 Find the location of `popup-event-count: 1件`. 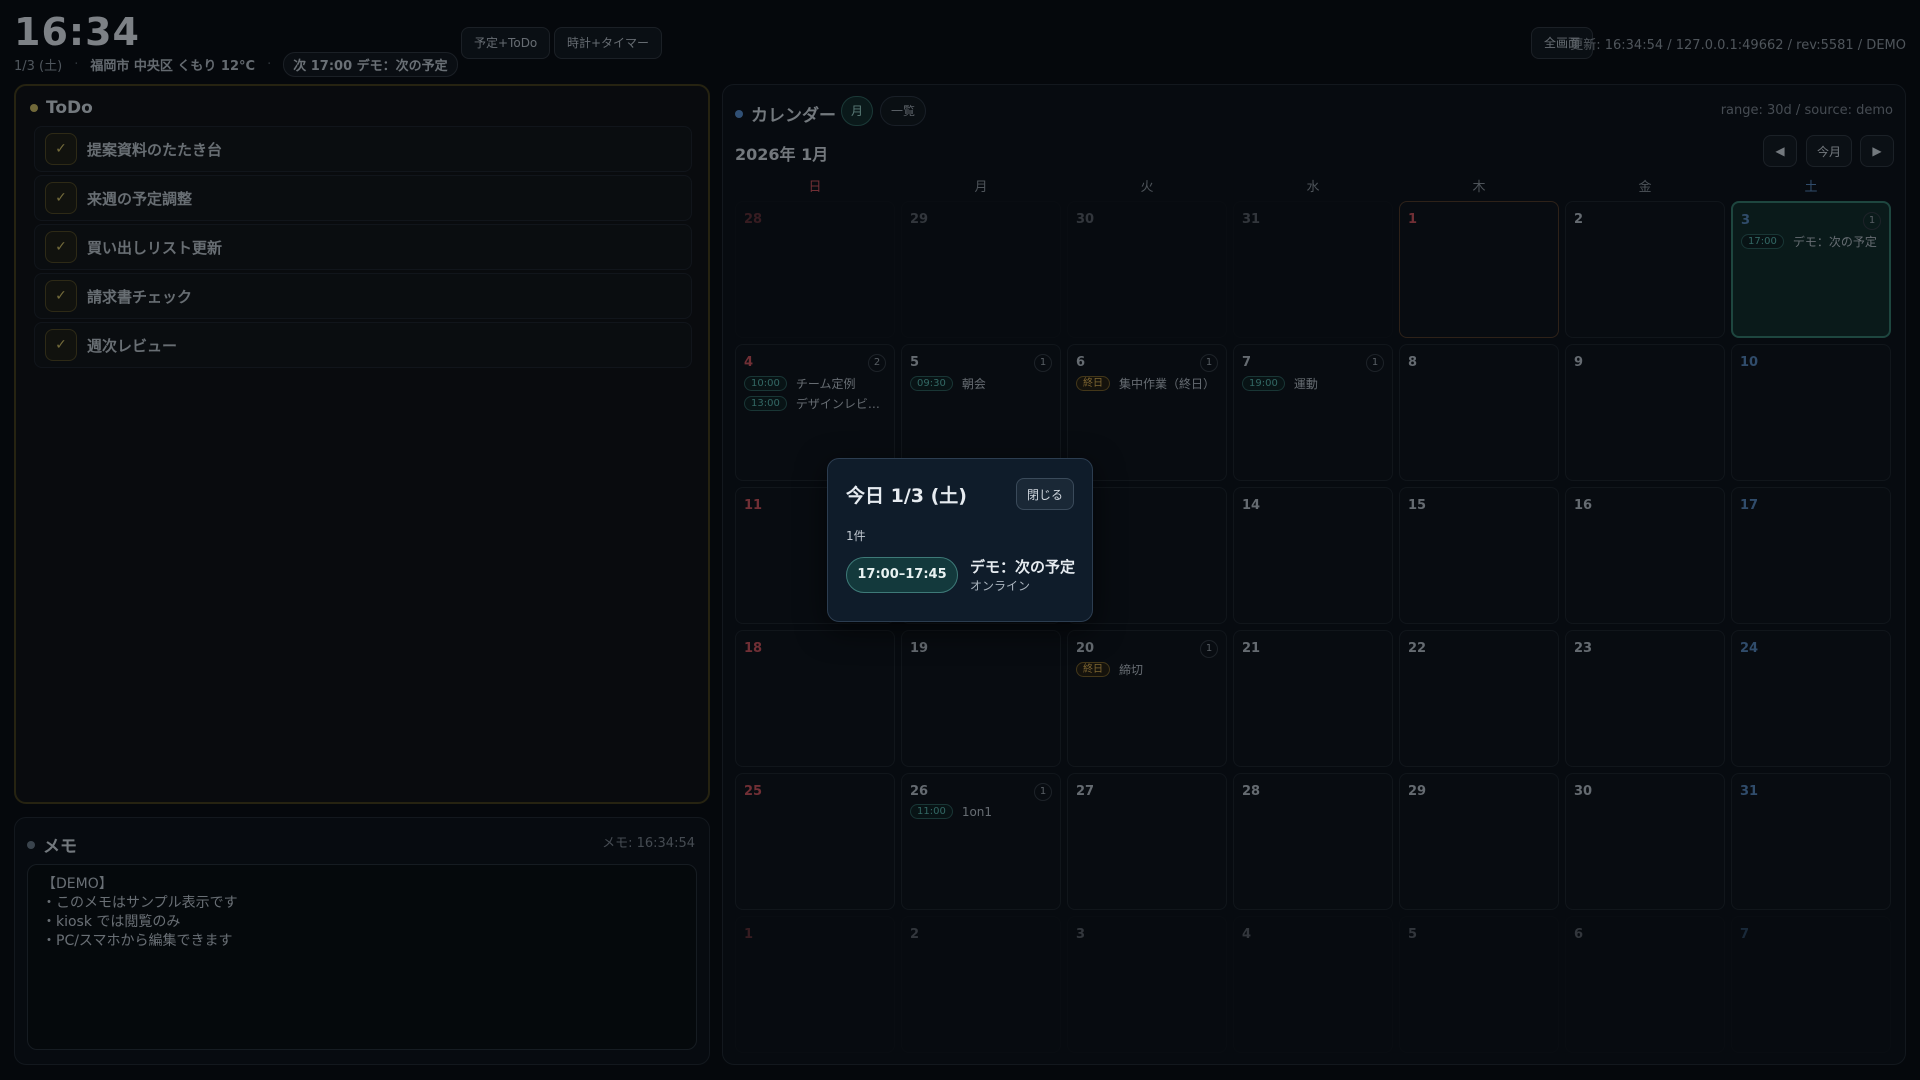

popup-event-count: 1件 is located at coordinates (856, 536).